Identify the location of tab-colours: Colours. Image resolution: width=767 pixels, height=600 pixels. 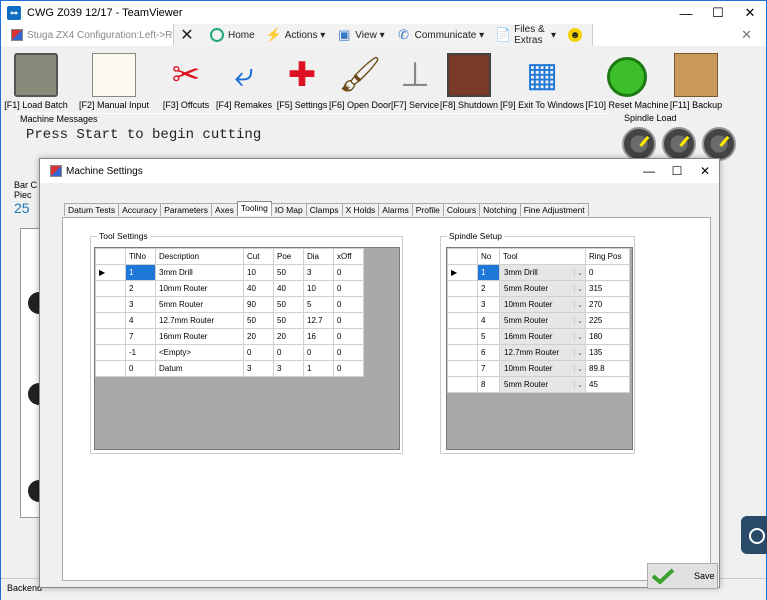
(461, 209).